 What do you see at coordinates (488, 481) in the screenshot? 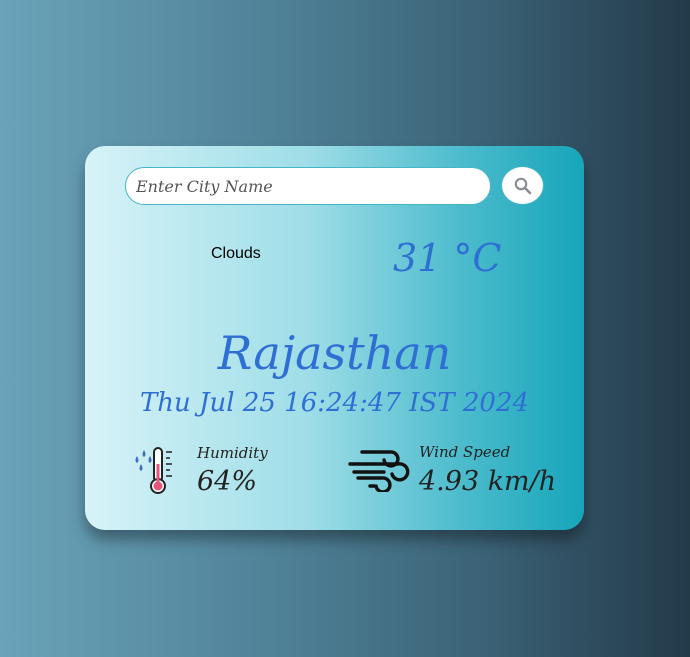
I see `wind-speed-value: 4.93 km/h` at bounding box center [488, 481].